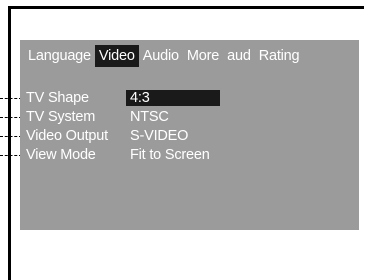 The width and height of the screenshot is (369, 280). I want to click on setting-value: Fit to Screen, so click(170, 155).